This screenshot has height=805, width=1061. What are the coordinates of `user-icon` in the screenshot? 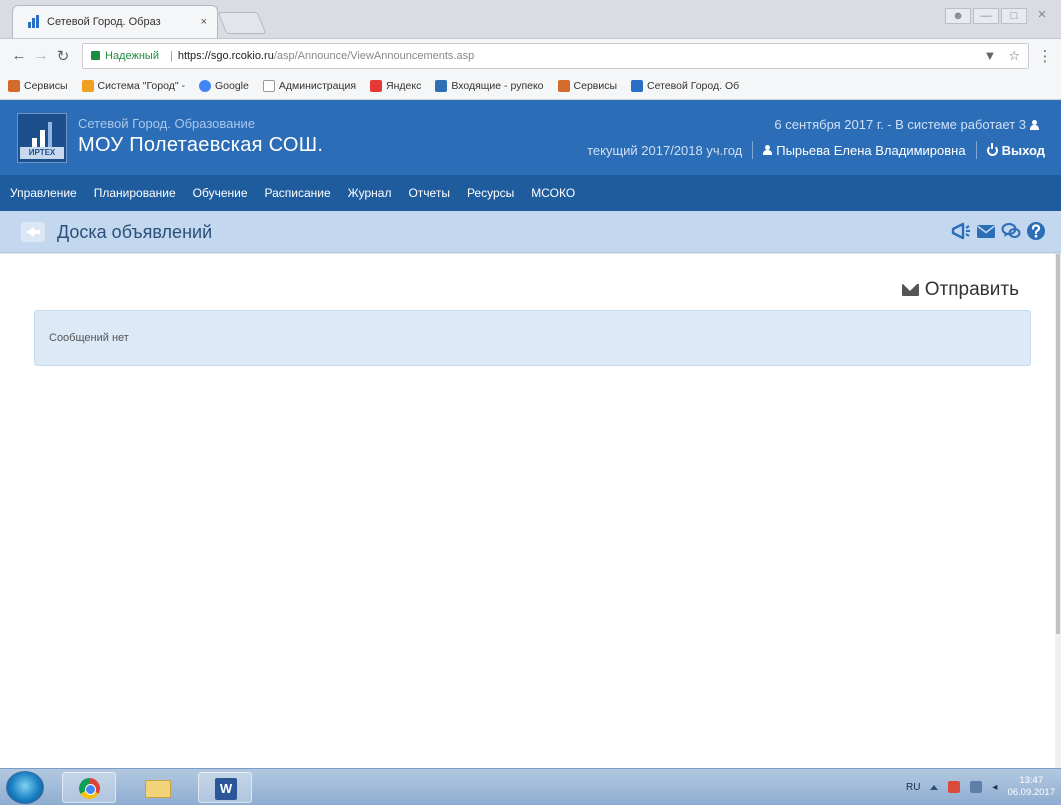 It's located at (768, 150).